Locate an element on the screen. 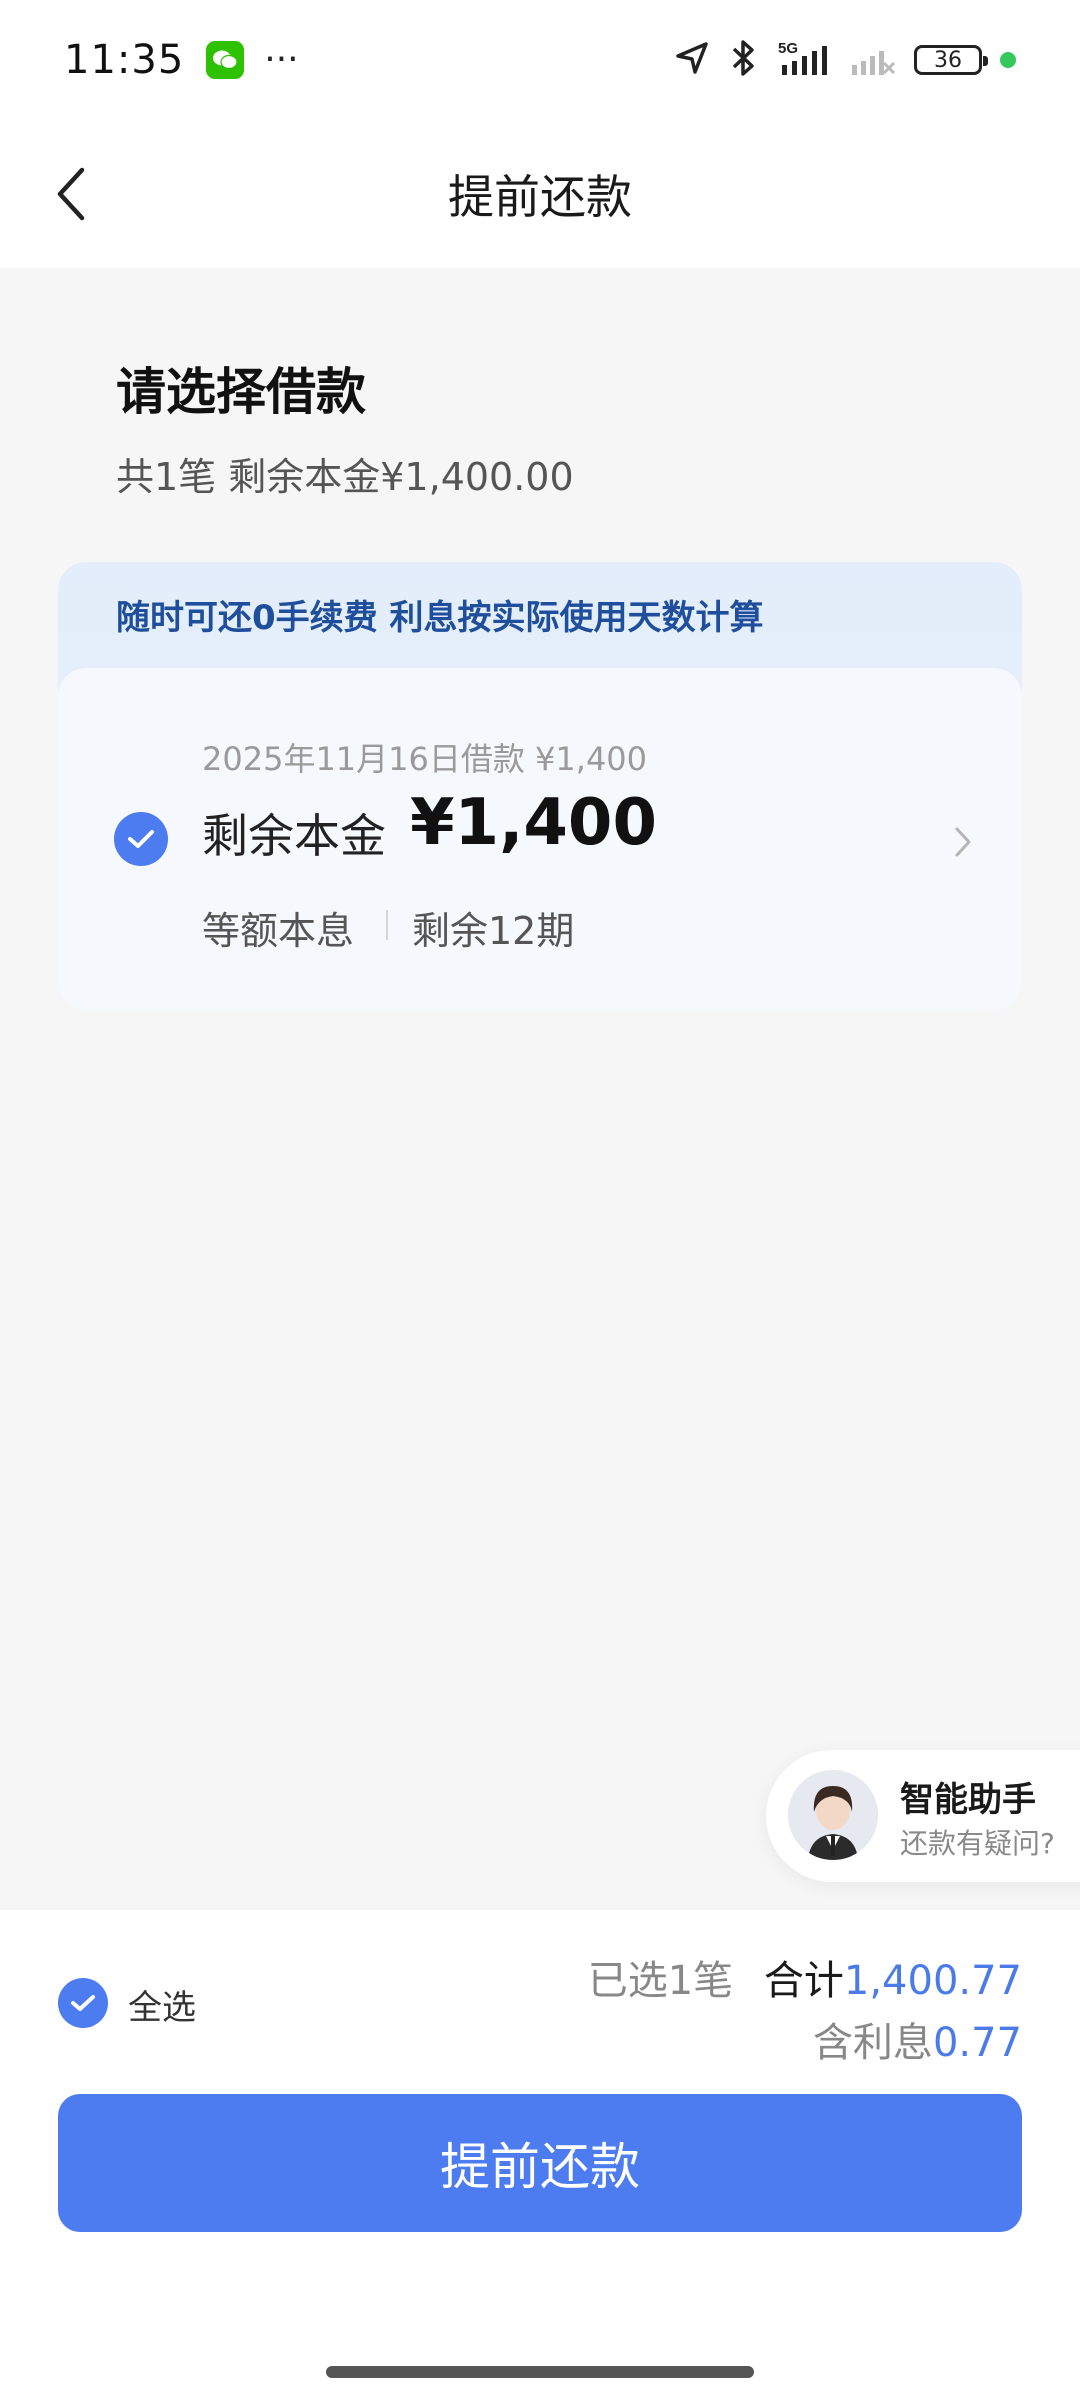 The image size is (1080, 2400). status-time: 11:35 is located at coordinates (124, 60).